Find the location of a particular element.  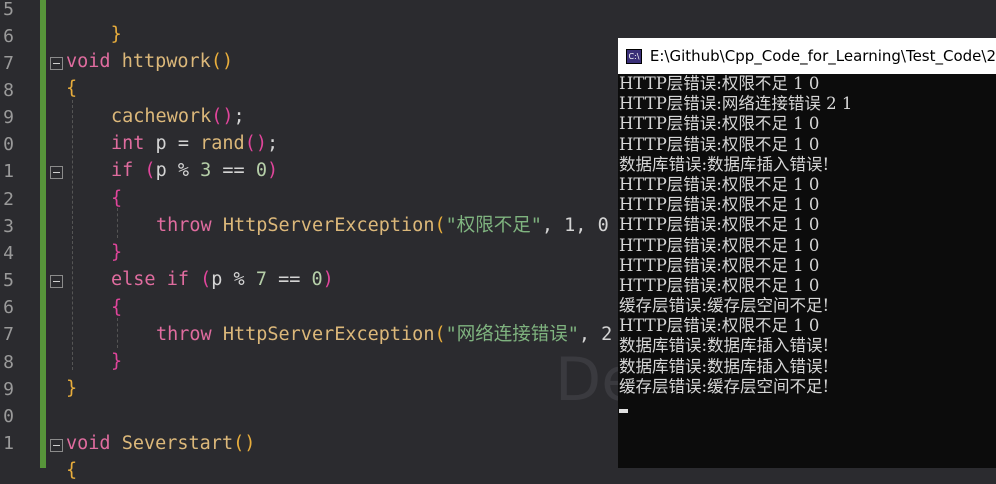

line-number: 2 is located at coordinates (8, 199).